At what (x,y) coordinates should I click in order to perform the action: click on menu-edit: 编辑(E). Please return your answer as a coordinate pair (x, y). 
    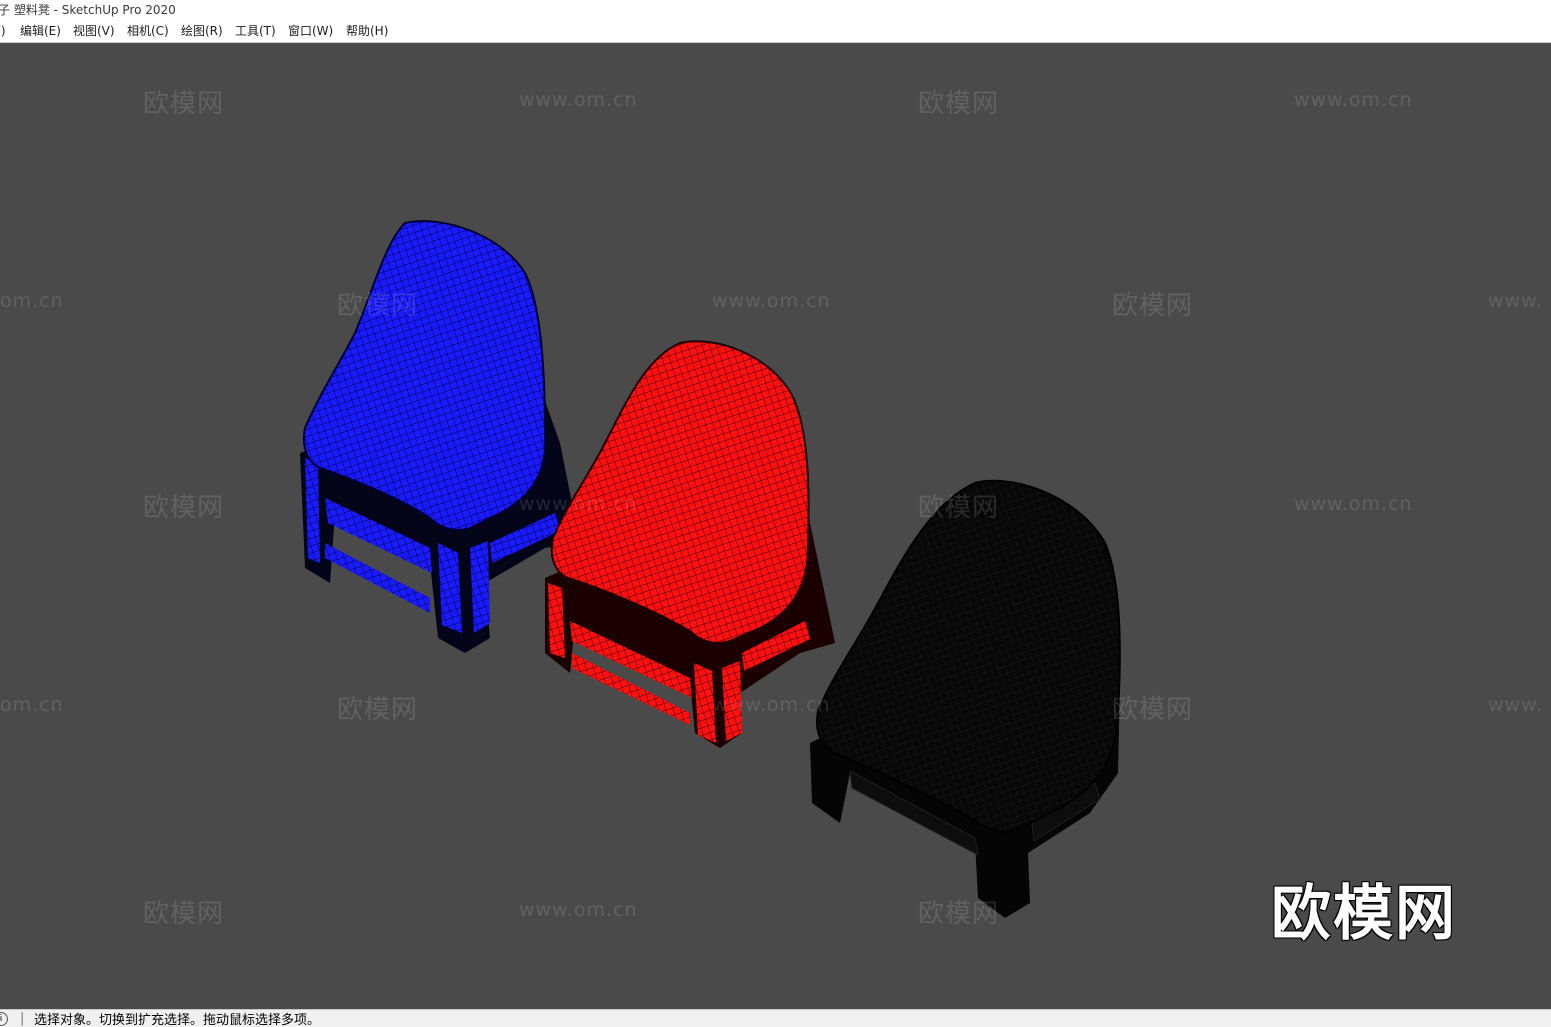
    Looking at the image, I should click on (40, 31).